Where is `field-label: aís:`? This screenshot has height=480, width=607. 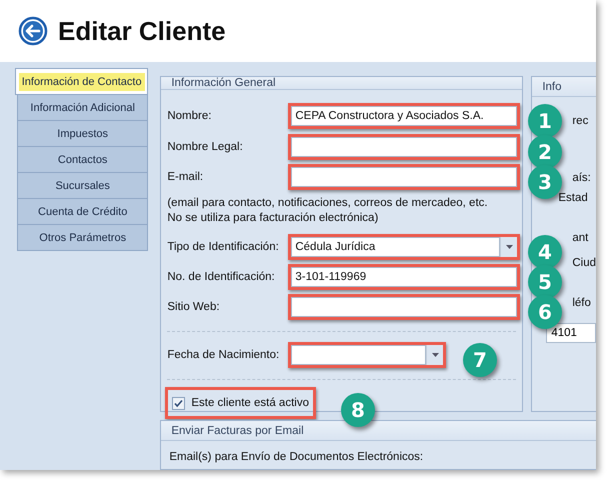 field-label: aís: is located at coordinates (582, 178).